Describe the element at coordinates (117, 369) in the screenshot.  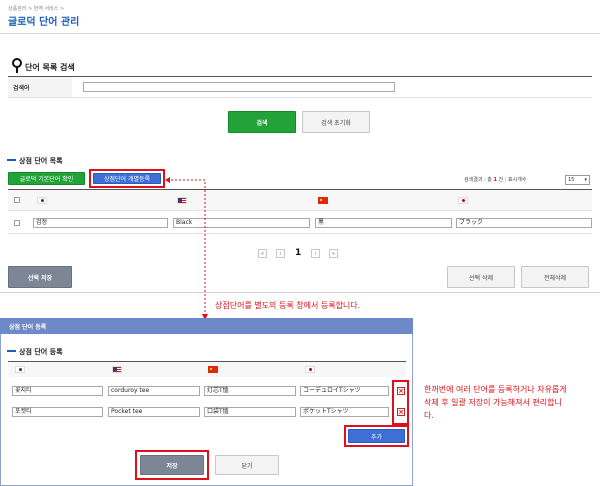
I see `popup-flag-us-icon` at that location.